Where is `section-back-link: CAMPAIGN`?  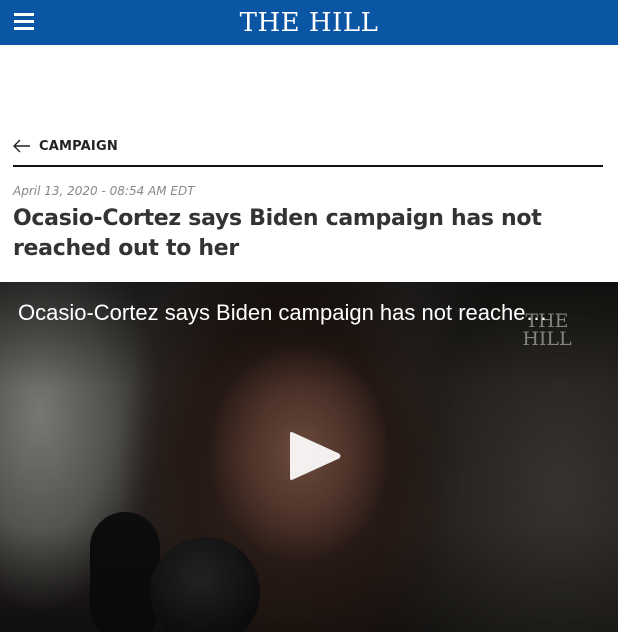
section-back-link: CAMPAIGN is located at coordinates (65, 146).